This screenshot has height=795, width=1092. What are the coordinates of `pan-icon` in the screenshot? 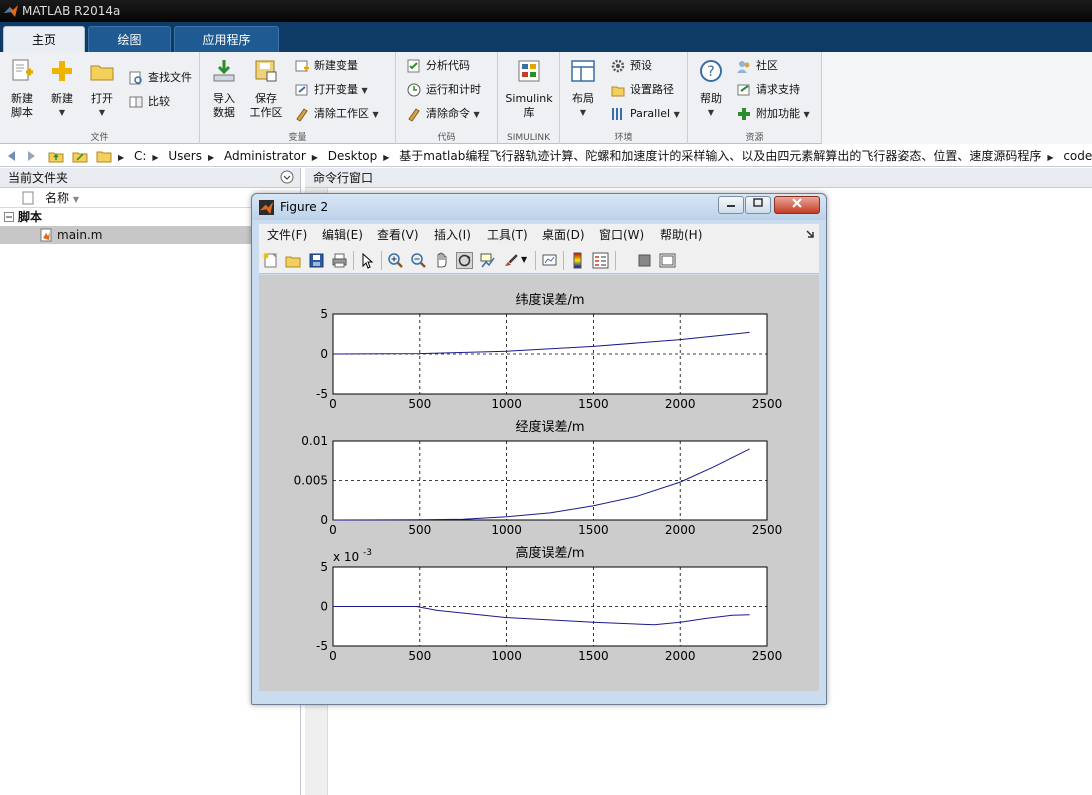 It's located at (441, 260).